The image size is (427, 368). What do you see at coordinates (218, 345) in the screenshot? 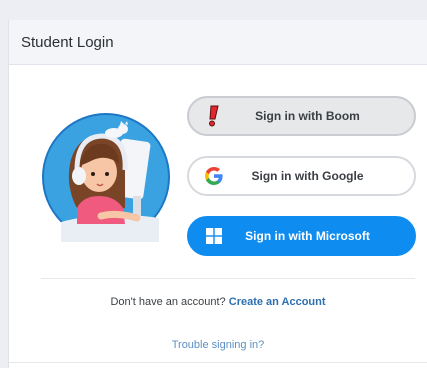
I see `trouble-signing-in-link: Trouble signing in?` at bounding box center [218, 345].